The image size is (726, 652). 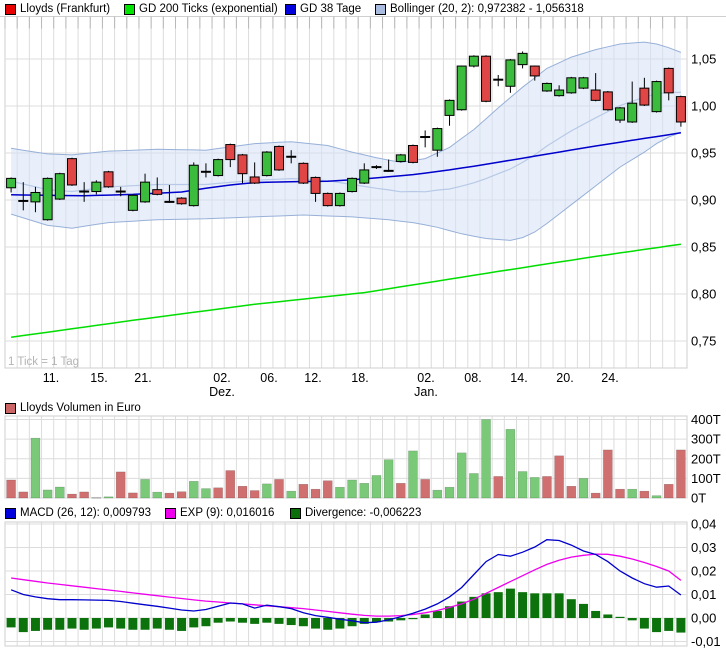 What do you see at coordinates (703, 106) in the screenshot?
I see `svg-text: 1,00` at bounding box center [703, 106].